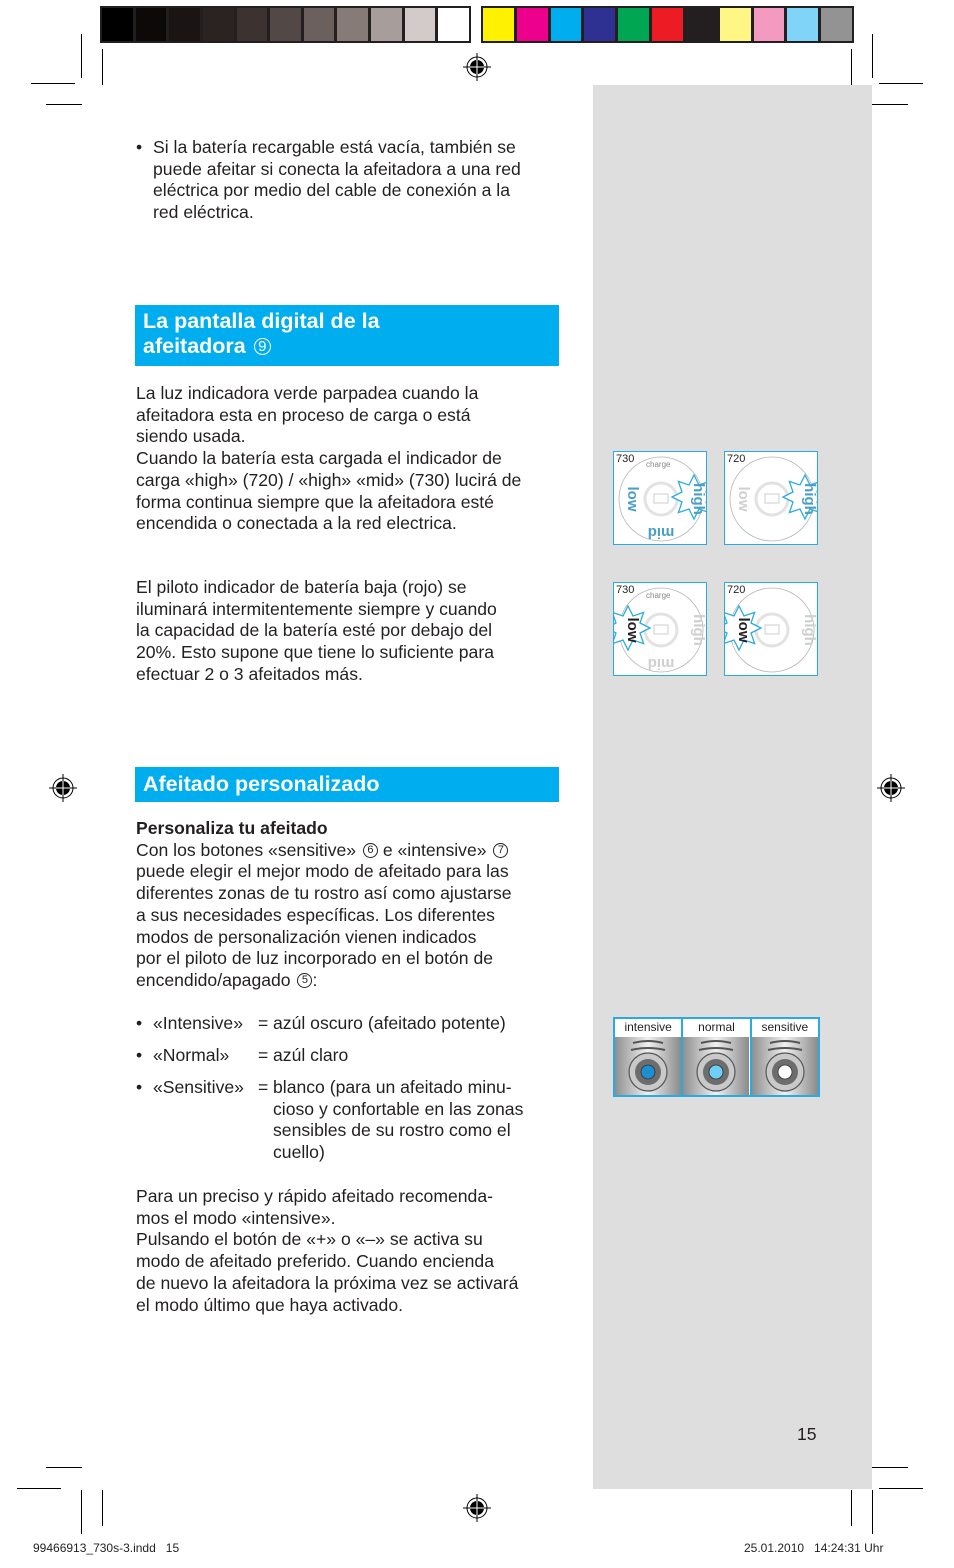  What do you see at coordinates (213, 979) in the screenshot?
I see `text-span: encendido/apagado` at bounding box center [213, 979].